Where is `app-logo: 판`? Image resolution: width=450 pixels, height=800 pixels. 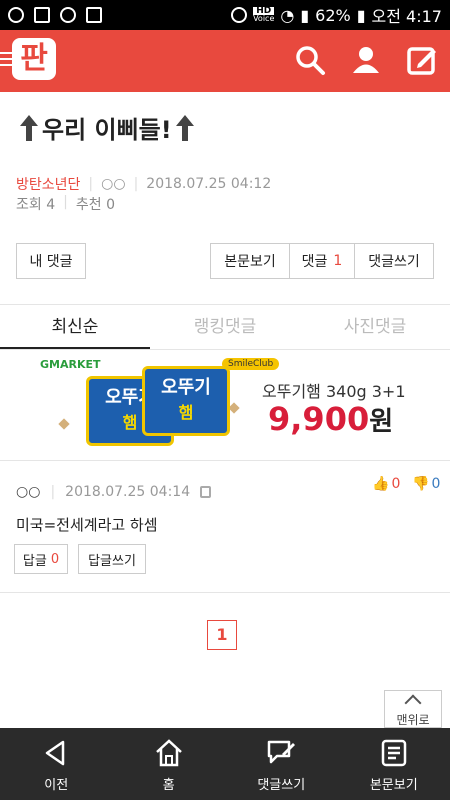
app-logo: 판 is located at coordinates (34, 59).